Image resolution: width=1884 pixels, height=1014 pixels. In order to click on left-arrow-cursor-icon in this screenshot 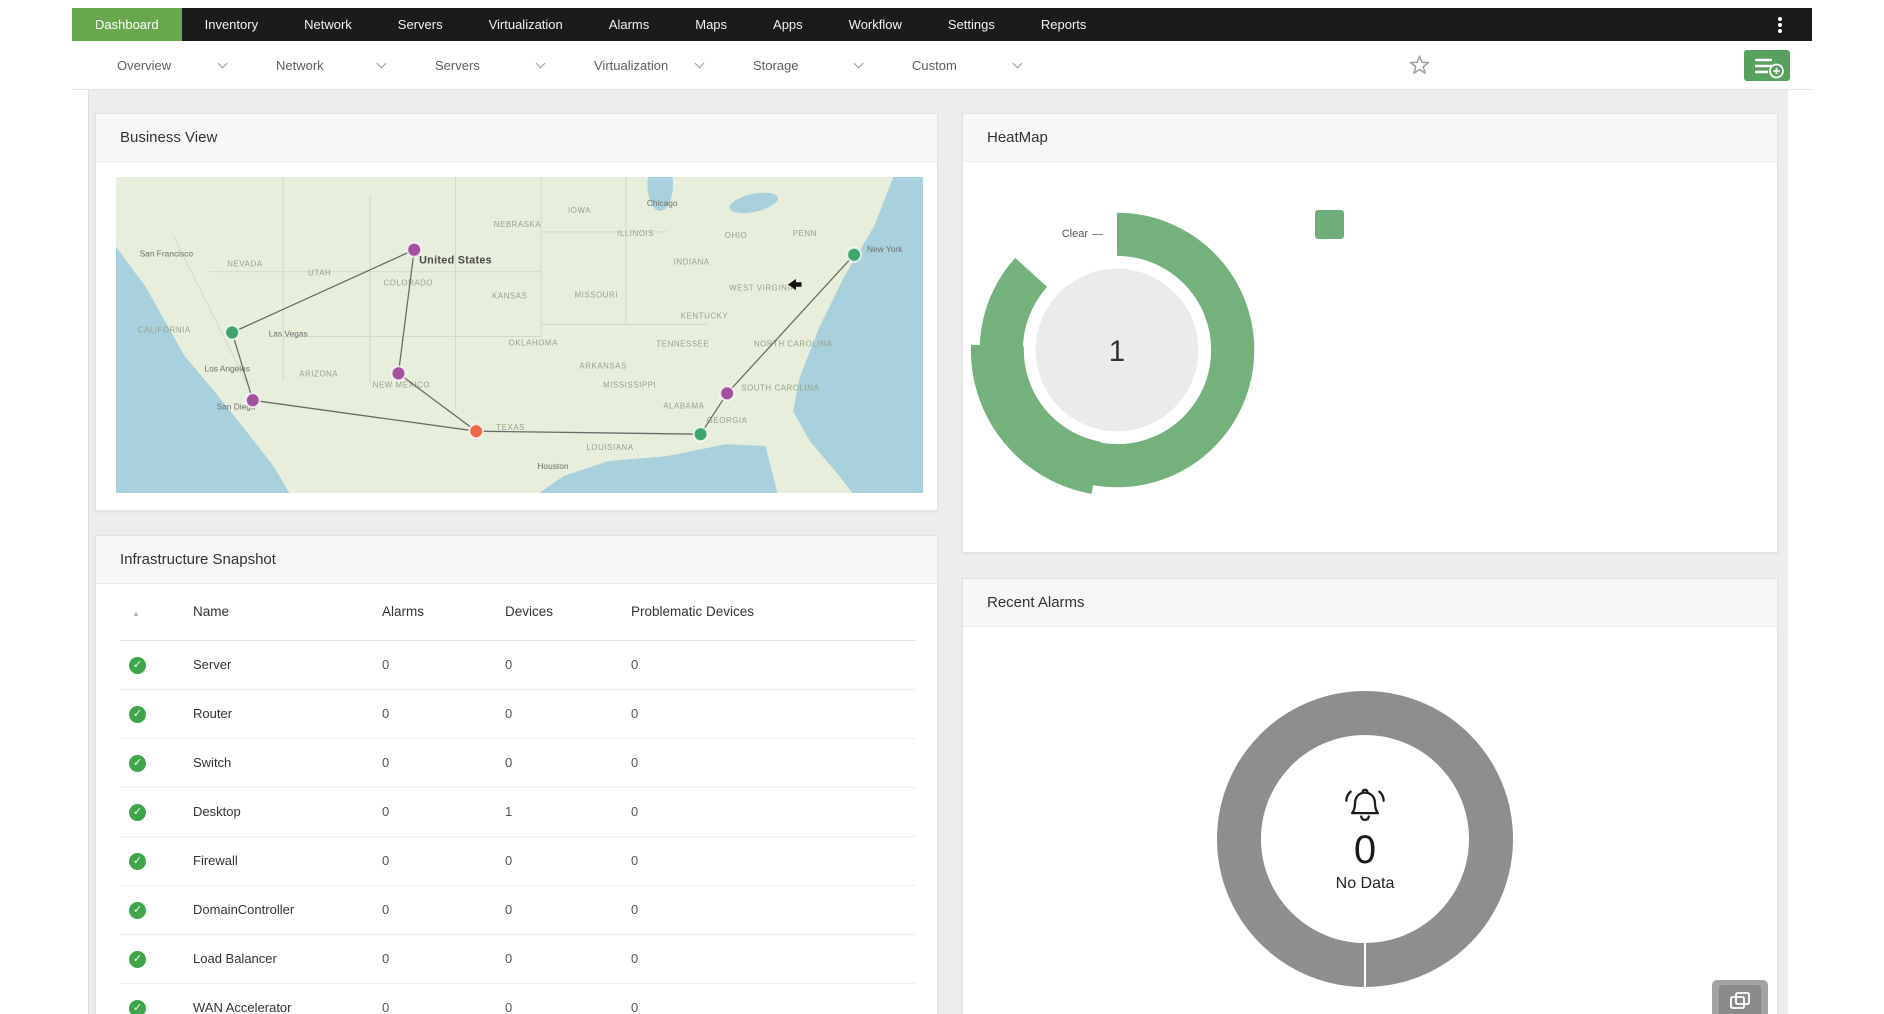, I will do `click(795, 284)`.